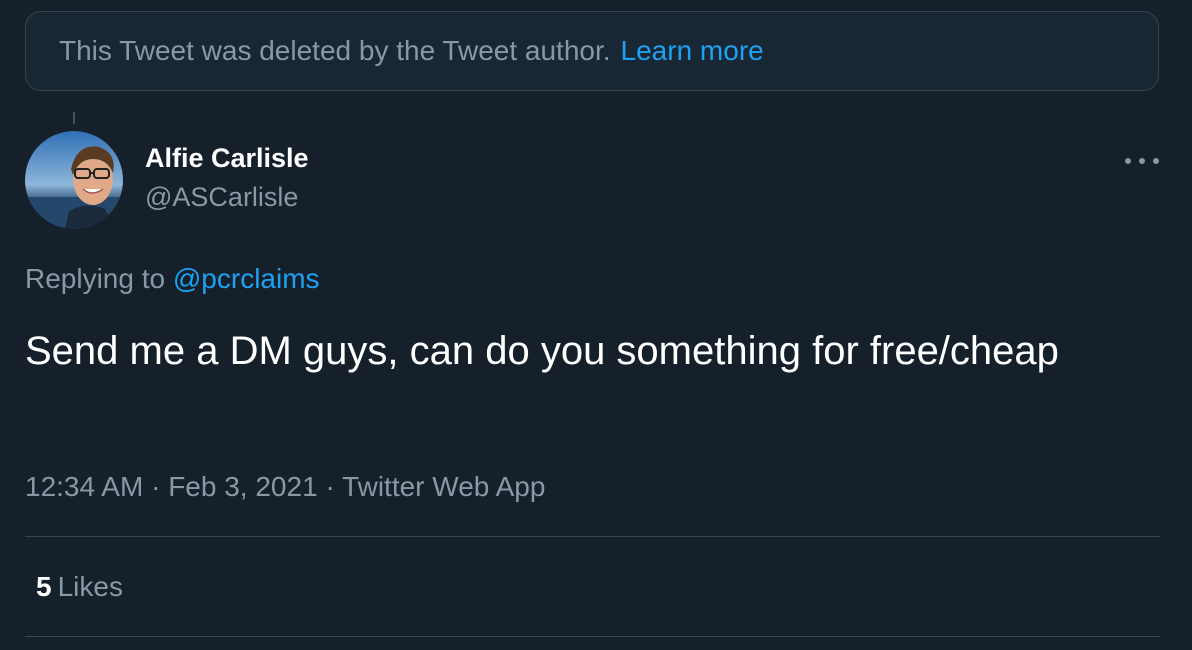  I want to click on tweet-date: Feb 3, 2021, so click(242, 486).